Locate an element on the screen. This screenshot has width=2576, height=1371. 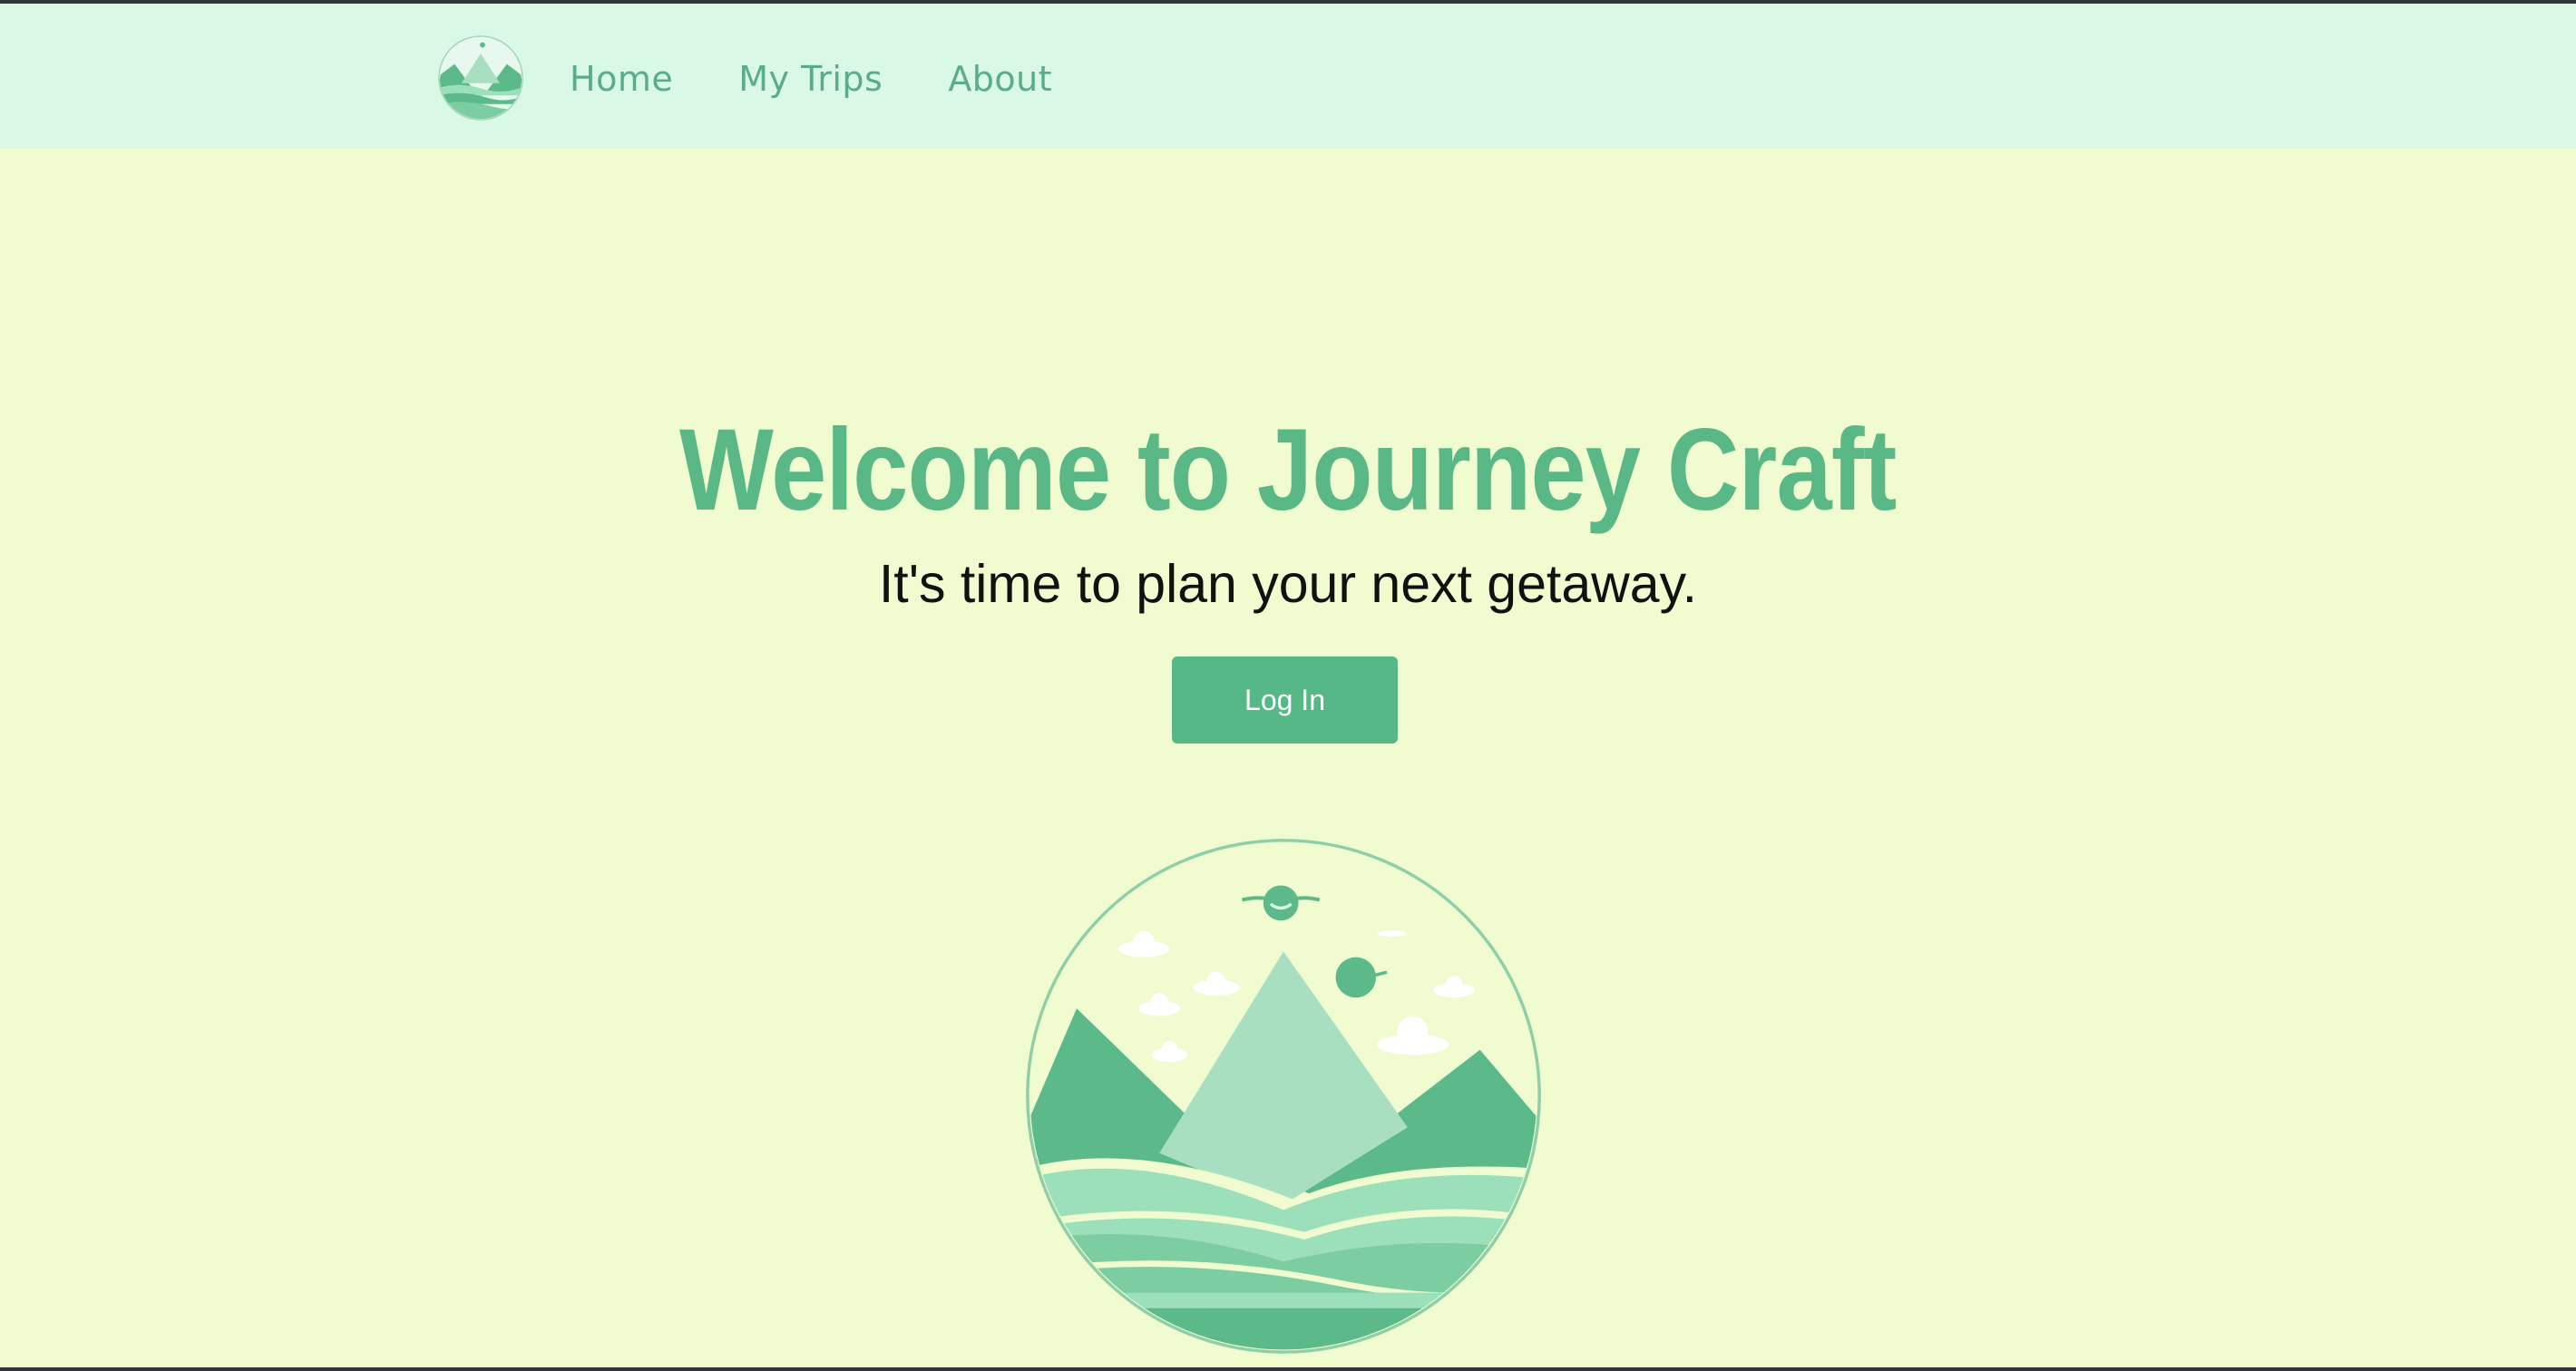
primary-nav: Home My Trips About is located at coordinates (843, 79).